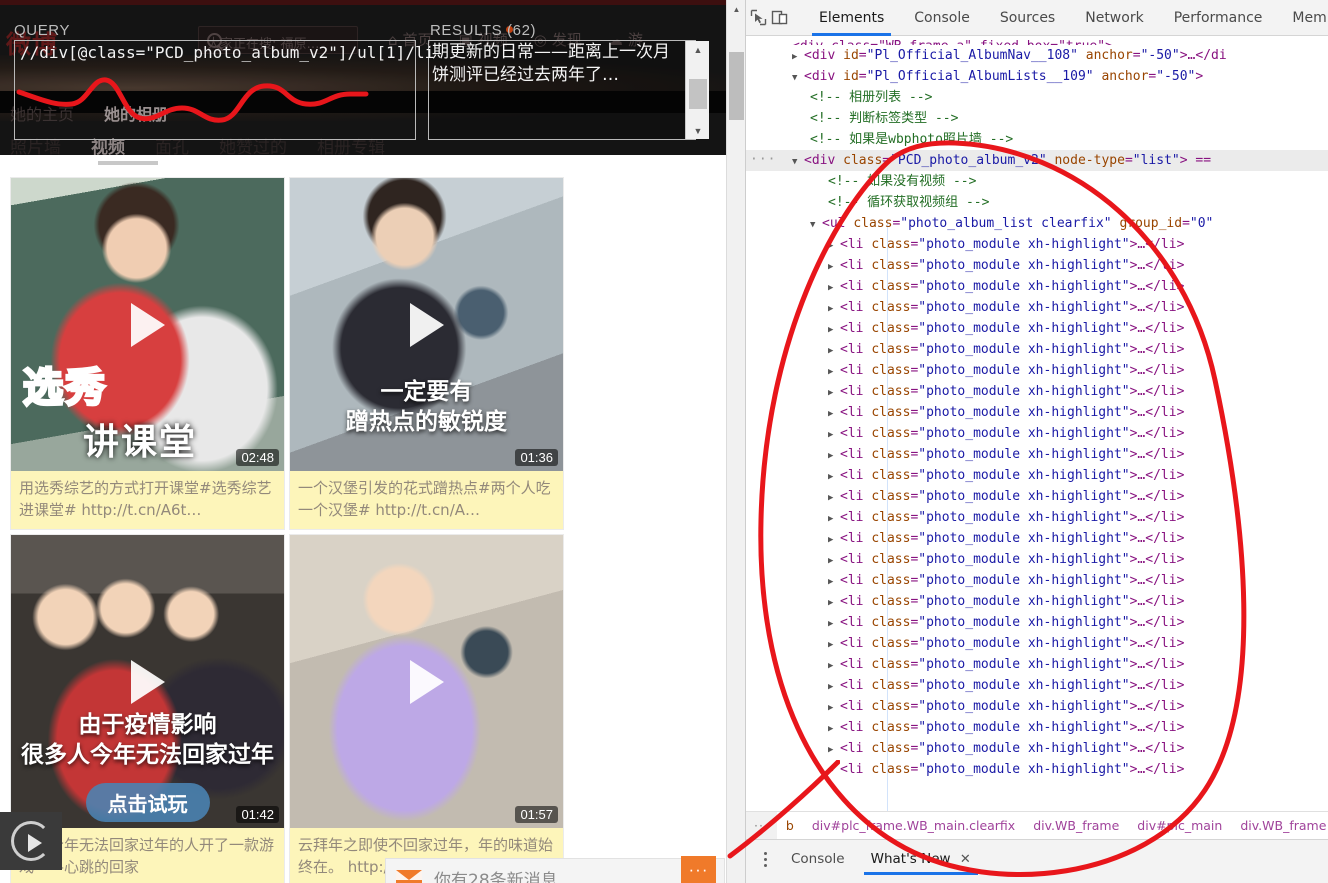  Describe the element at coordinates (758, 18) in the screenshot. I see `inspect-cursor-icon` at that location.